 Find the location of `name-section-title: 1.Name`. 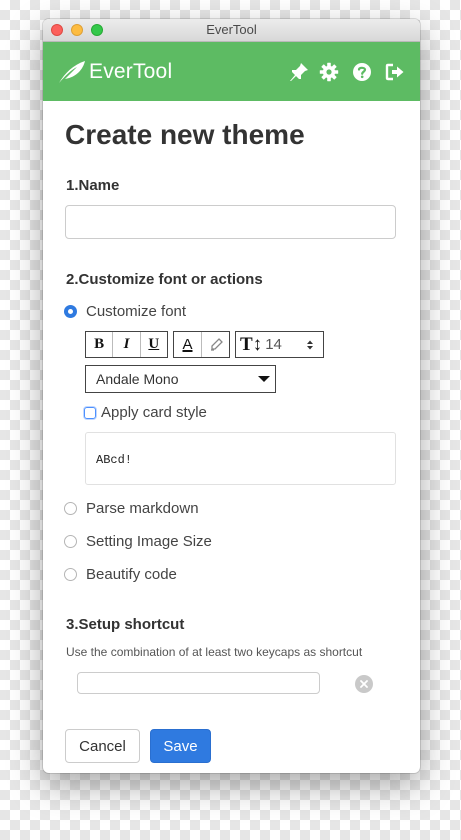

name-section-title: 1.Name is located at coordinates (93, 185).